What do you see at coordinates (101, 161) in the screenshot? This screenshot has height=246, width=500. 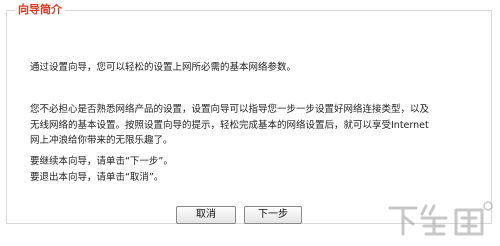 I see `continue-instruction: 要继续本向导，请单击“下一步”。` at bounding box center [101, 161].